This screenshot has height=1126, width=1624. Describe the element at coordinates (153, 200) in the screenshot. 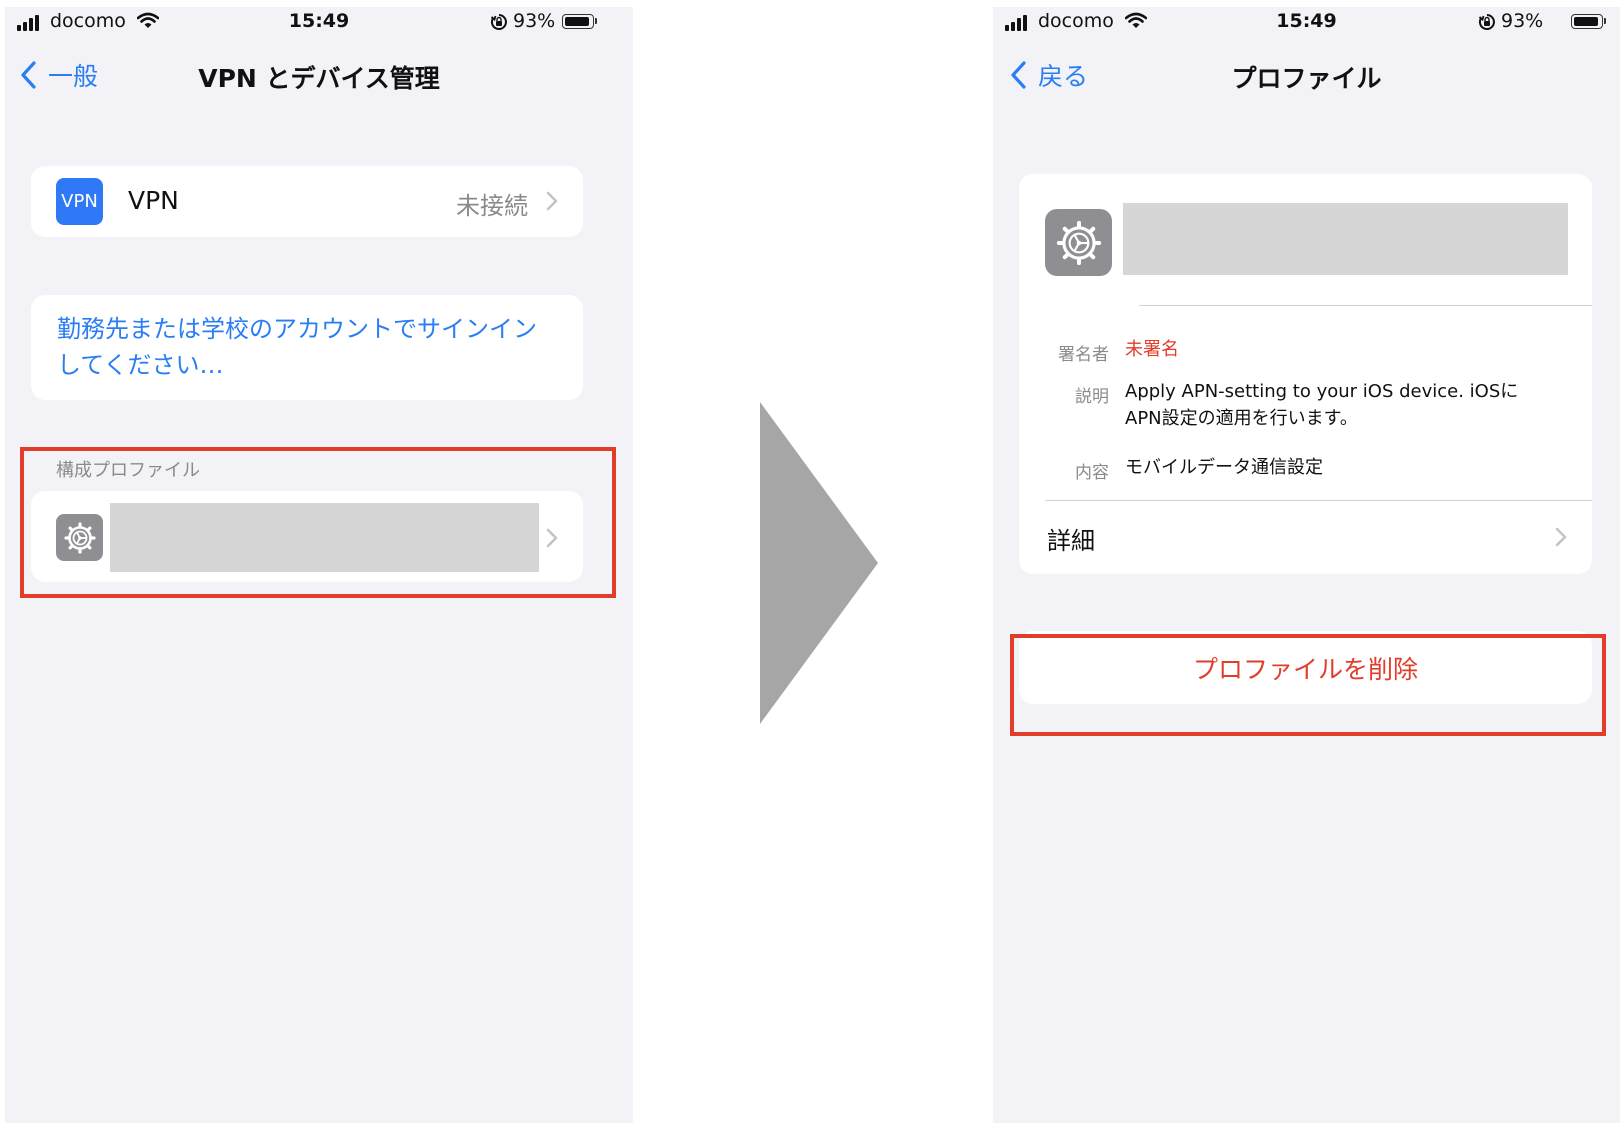

I see `vpn-row-label: VPN` at that location.